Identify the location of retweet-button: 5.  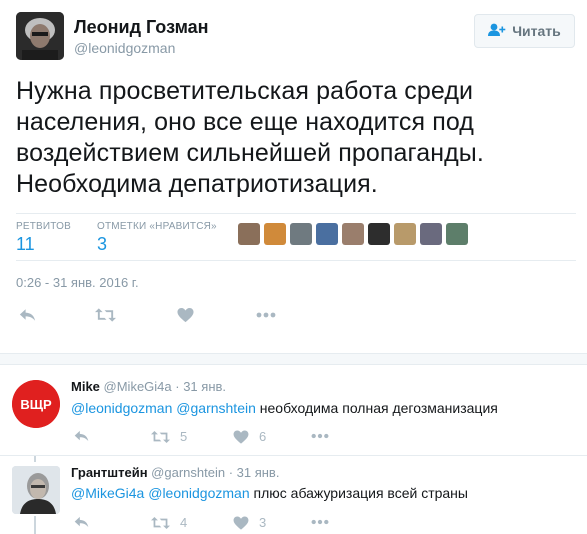
(169, 436).